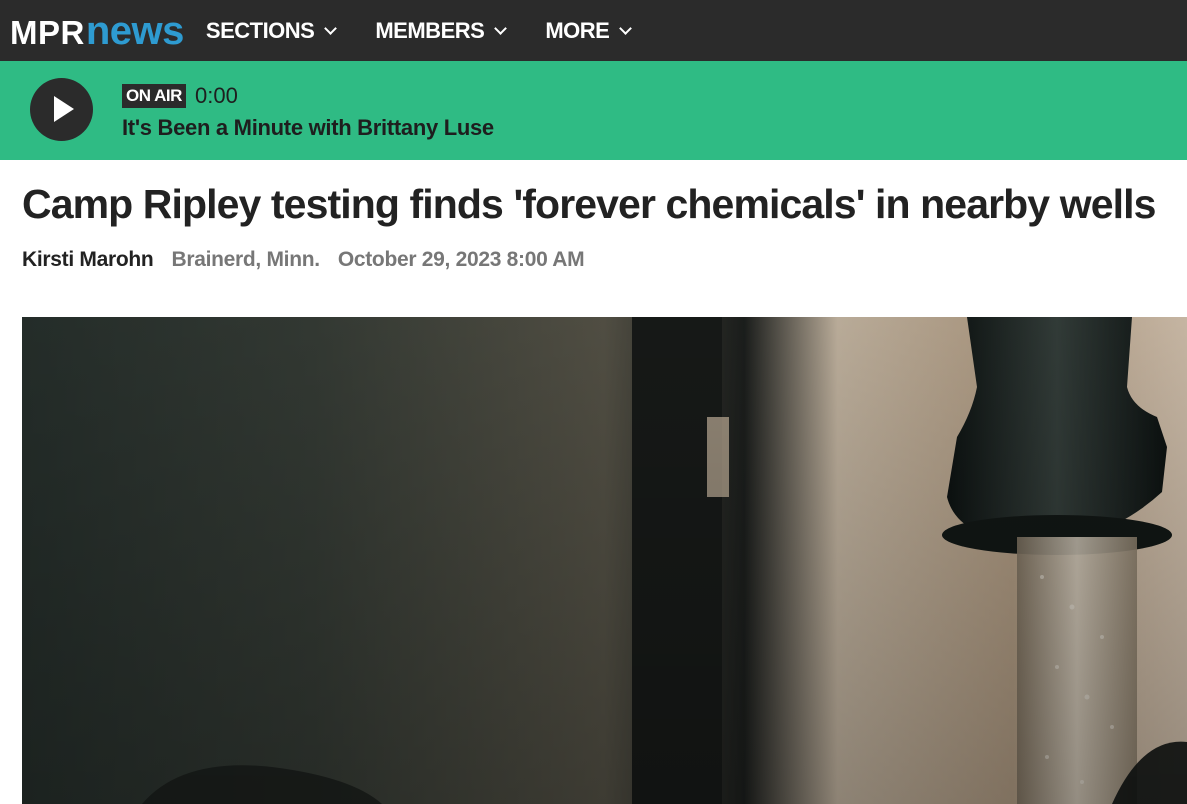 Image resolution: width=1187 pixels, height=804 pixels. What do you see at coordinates (430, 30) in the screenshot?
I see `nav-members-label: MEMBERS` at bounding box center [430, 30].